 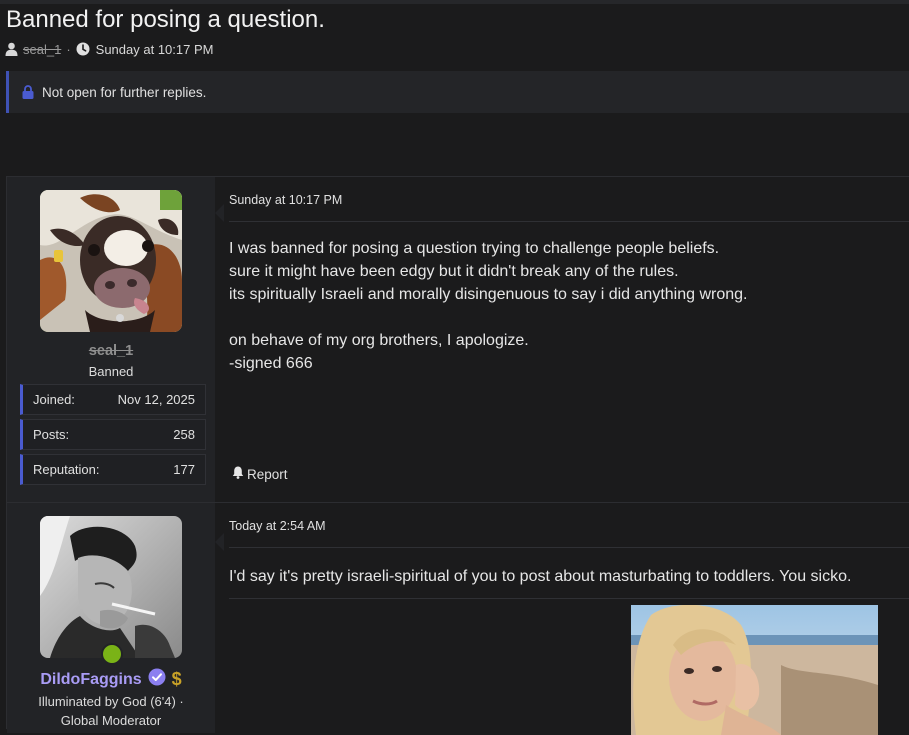 What do you see at coordinates (66, 469) in the screenshot?
I see `stat-label: Reputation:` at bounding box center [66, 469].